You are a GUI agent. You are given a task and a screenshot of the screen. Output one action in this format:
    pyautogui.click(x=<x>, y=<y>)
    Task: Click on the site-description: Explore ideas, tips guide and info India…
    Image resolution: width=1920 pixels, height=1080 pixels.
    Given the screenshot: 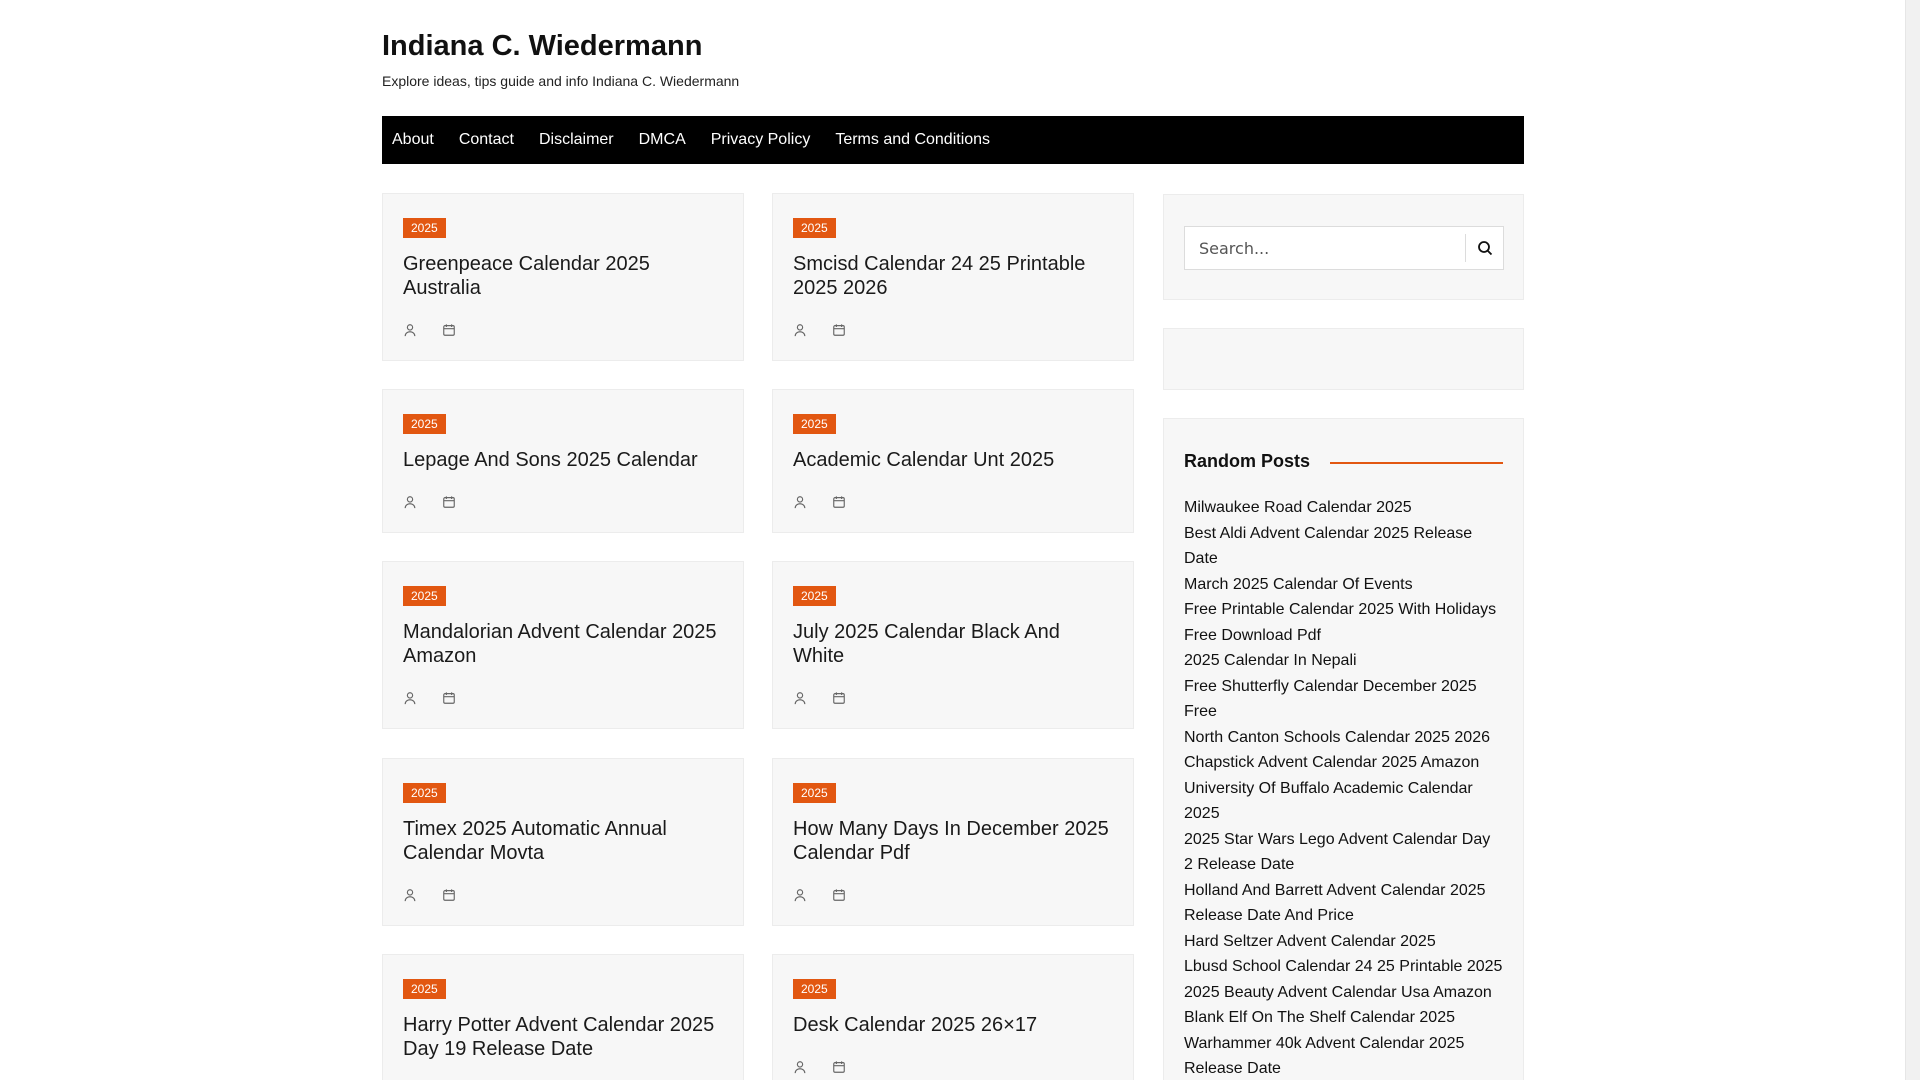 What is the action you would take?
    pyautogui.click(x=561, y=81)
    